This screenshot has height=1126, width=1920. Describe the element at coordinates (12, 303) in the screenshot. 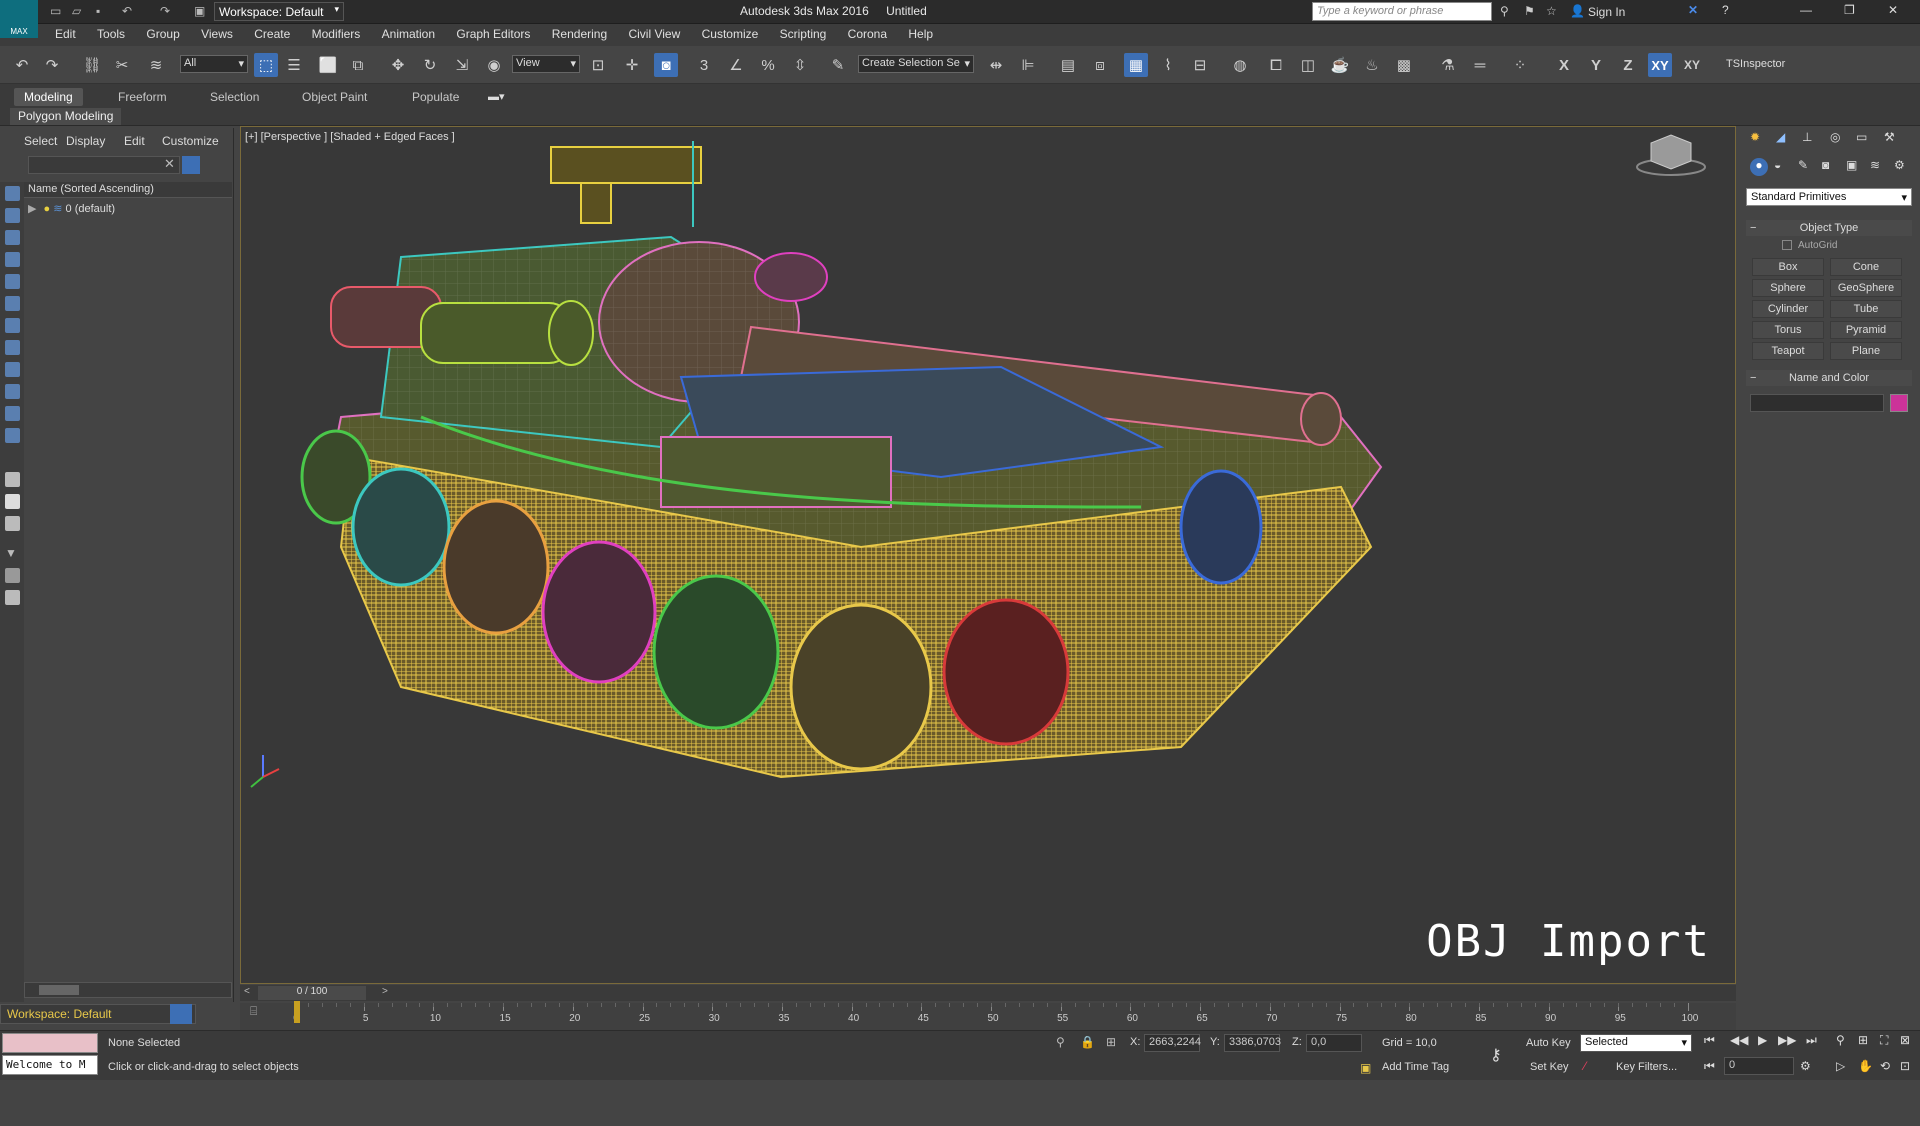

I see `display-helpers-icon` at that location.